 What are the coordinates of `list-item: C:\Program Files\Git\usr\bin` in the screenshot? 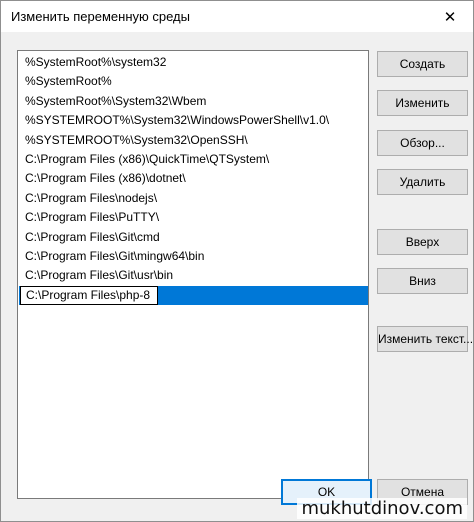 It's located at (193, 275).